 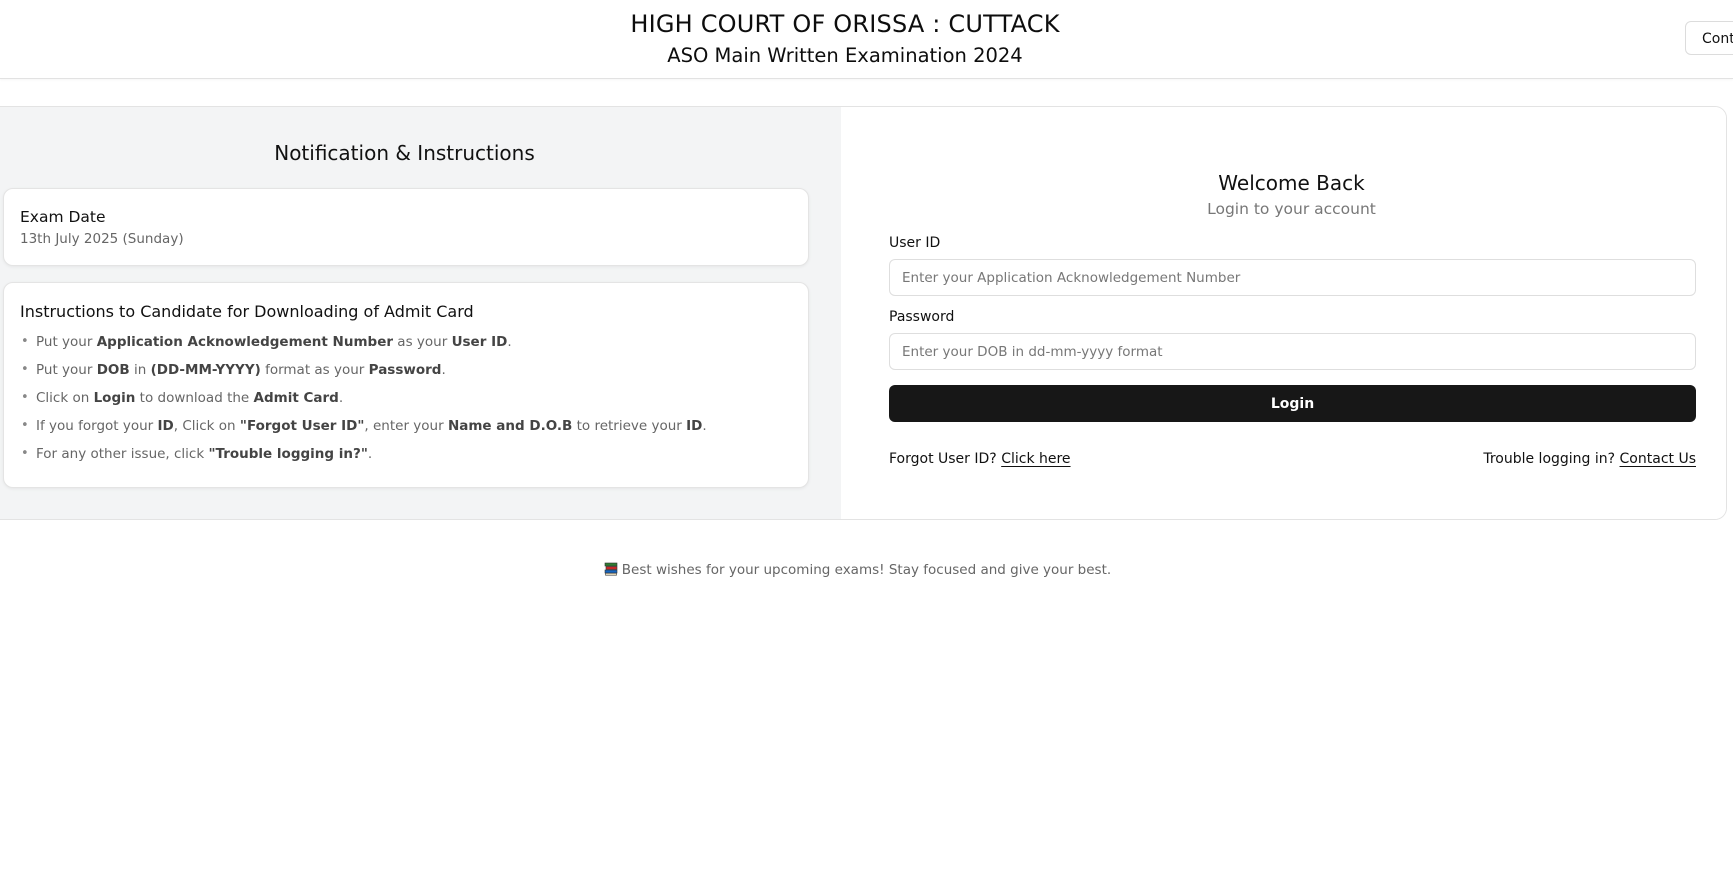 I want to click on trouble-logging-text: Trouble logging in?, so click(x=1549, y=459).